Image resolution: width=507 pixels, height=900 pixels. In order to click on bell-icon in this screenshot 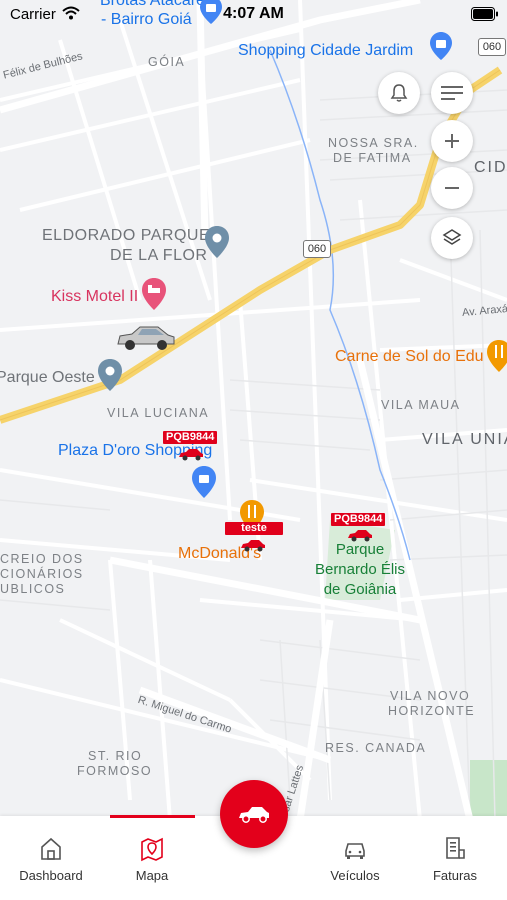, I will do `click(399, 93)`.